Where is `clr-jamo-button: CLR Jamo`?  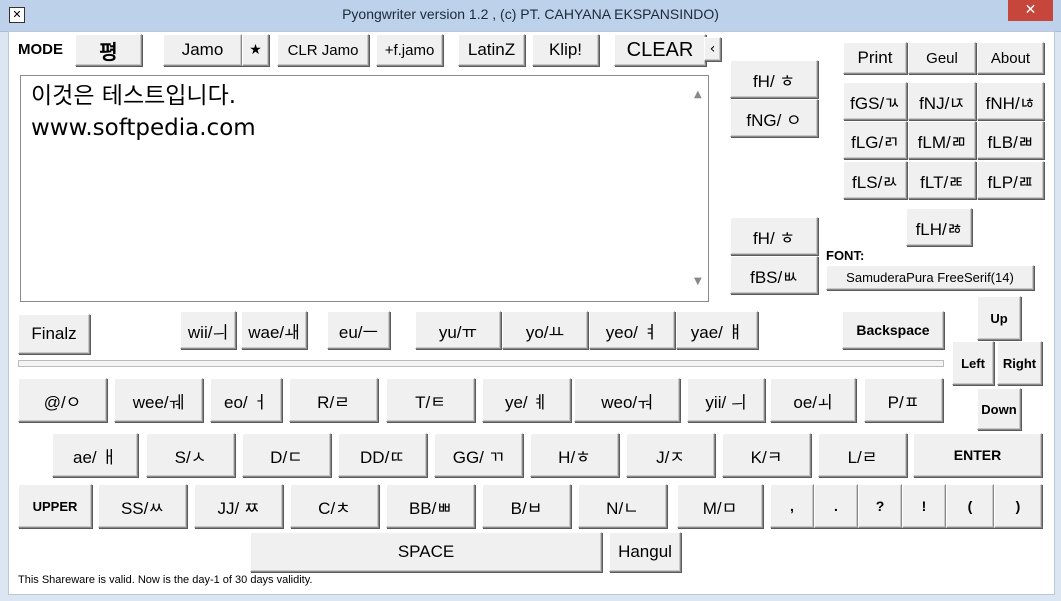 clr-jamo-button: CLR Jamo is located at coordinates (323, 50).